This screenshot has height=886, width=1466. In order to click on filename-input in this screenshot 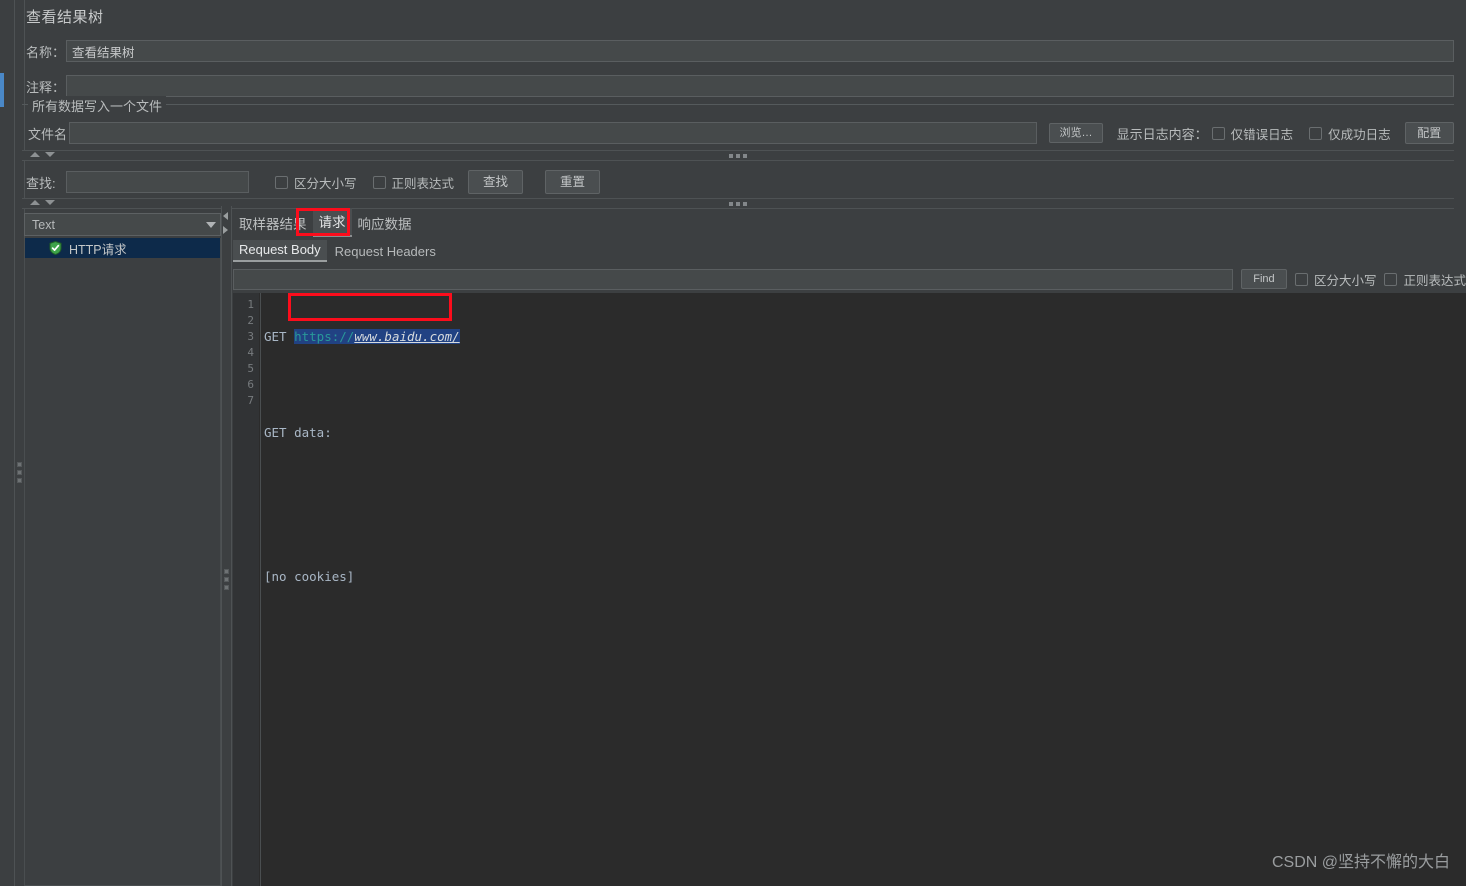, I will do `click(553, 133)`.